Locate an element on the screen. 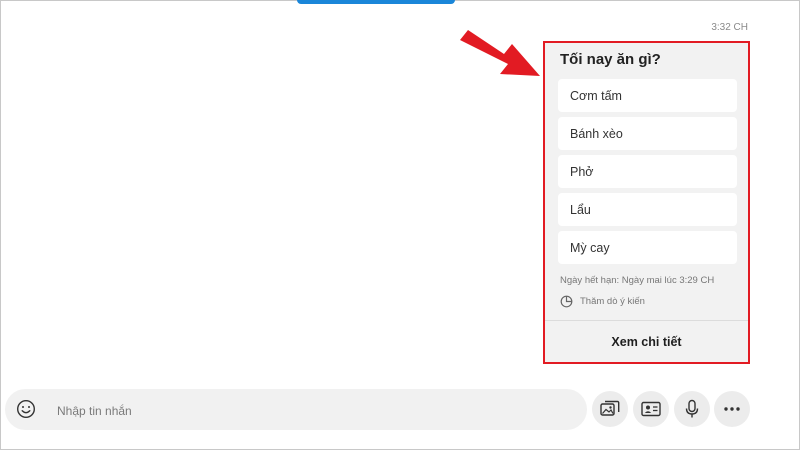  view-details-button: Xem chi tiết is located at coordinates (646, 341).